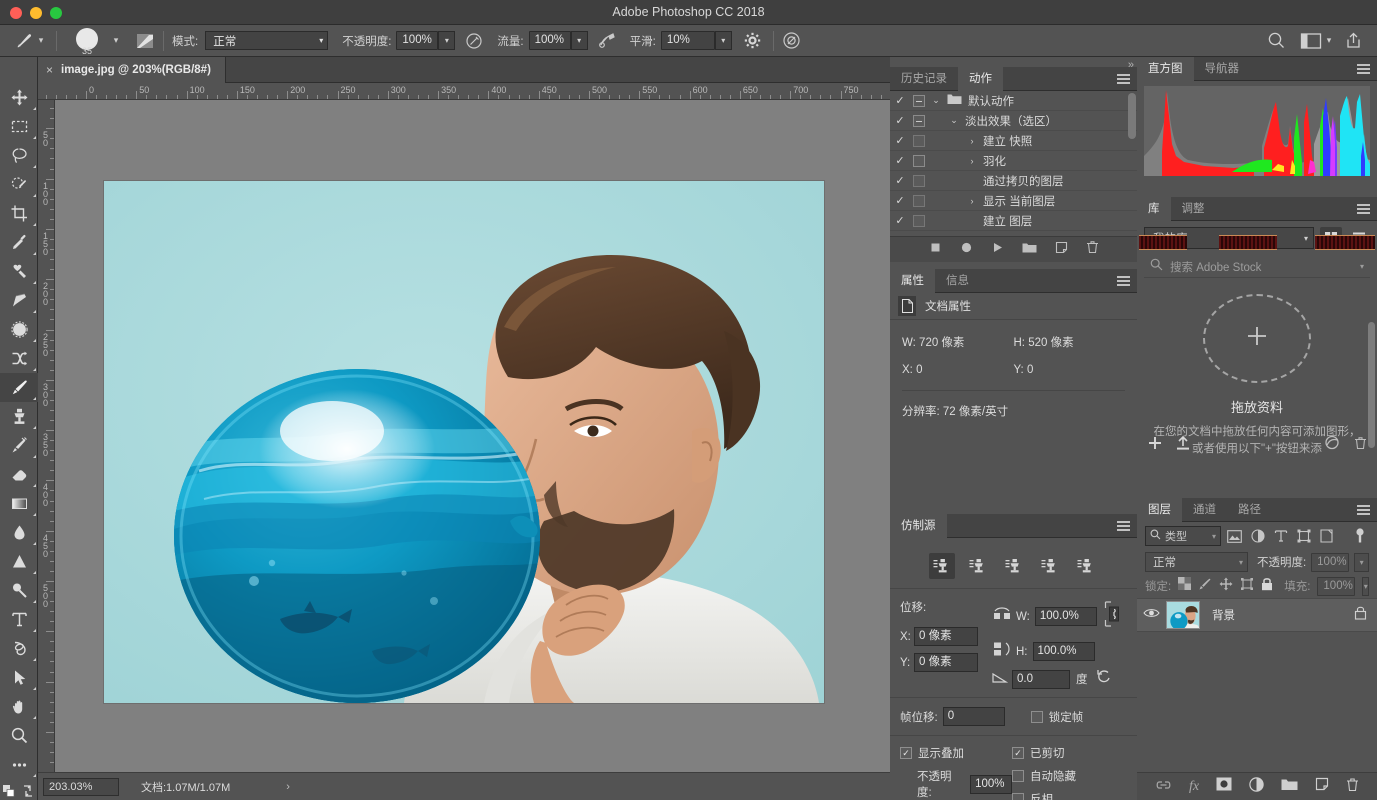  Describe the element at coordinates (1018, 753) in the screenshot. I see `clipped-checkbox: ✓` at that location.